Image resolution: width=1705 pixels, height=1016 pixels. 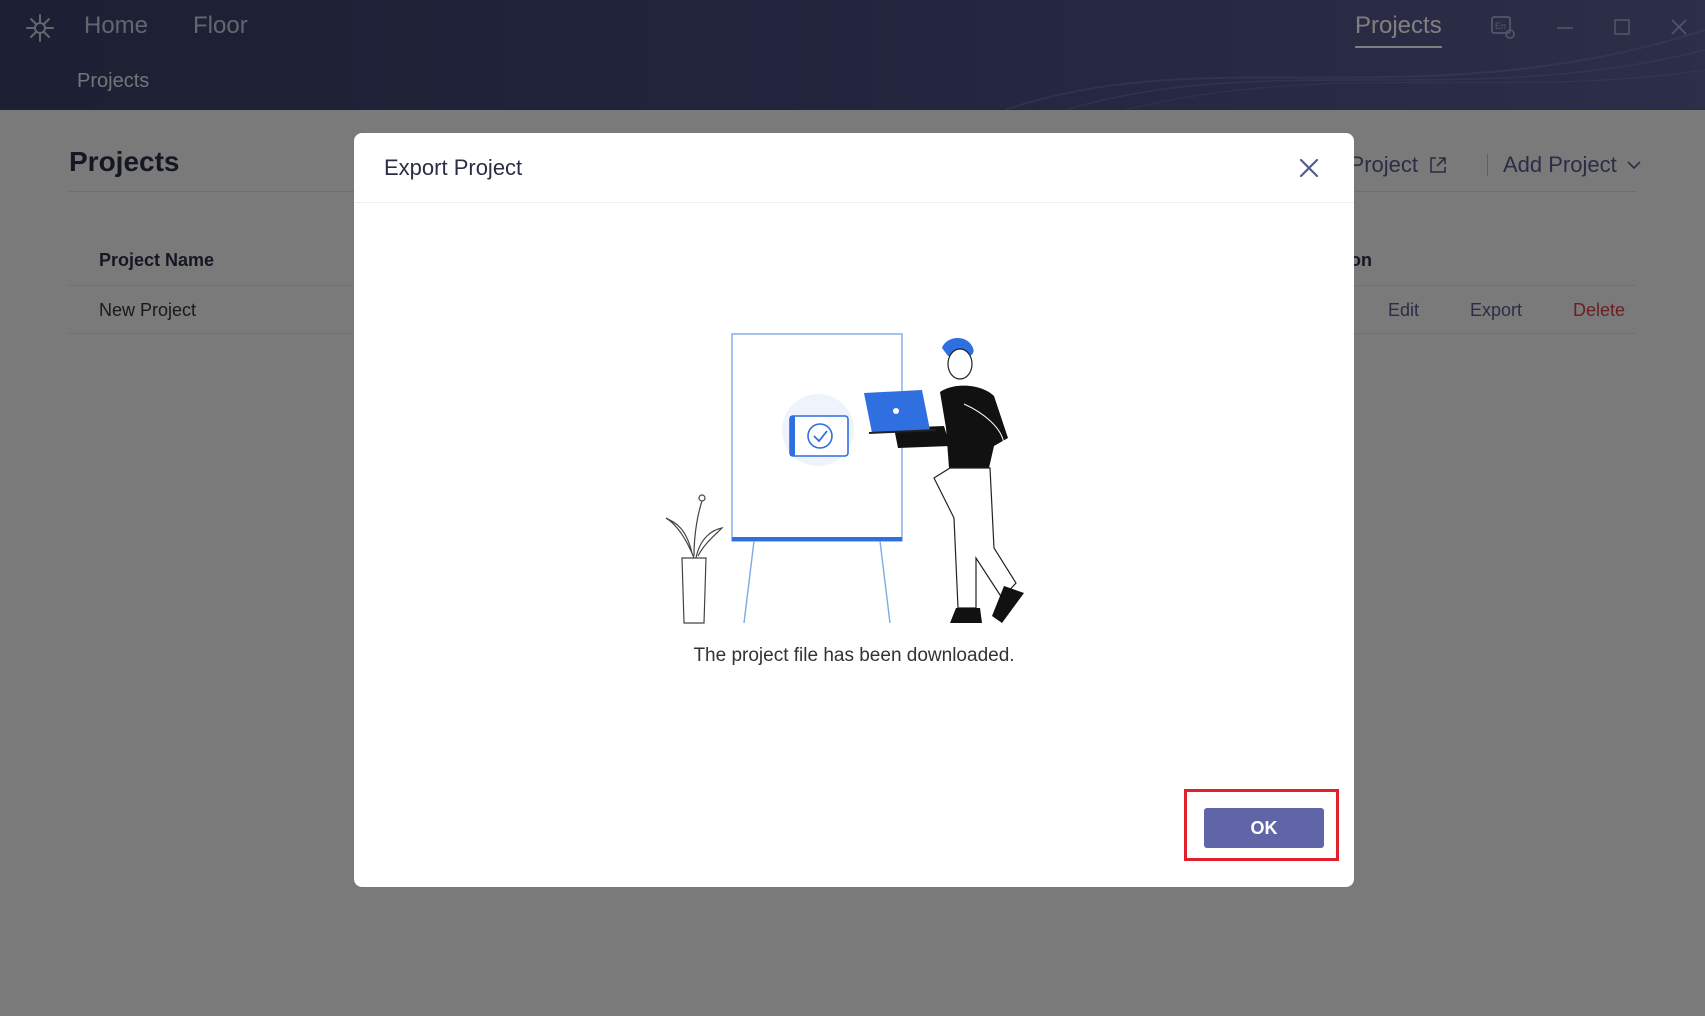 I want to click on plant-decoration, so click(x=694, y=559).